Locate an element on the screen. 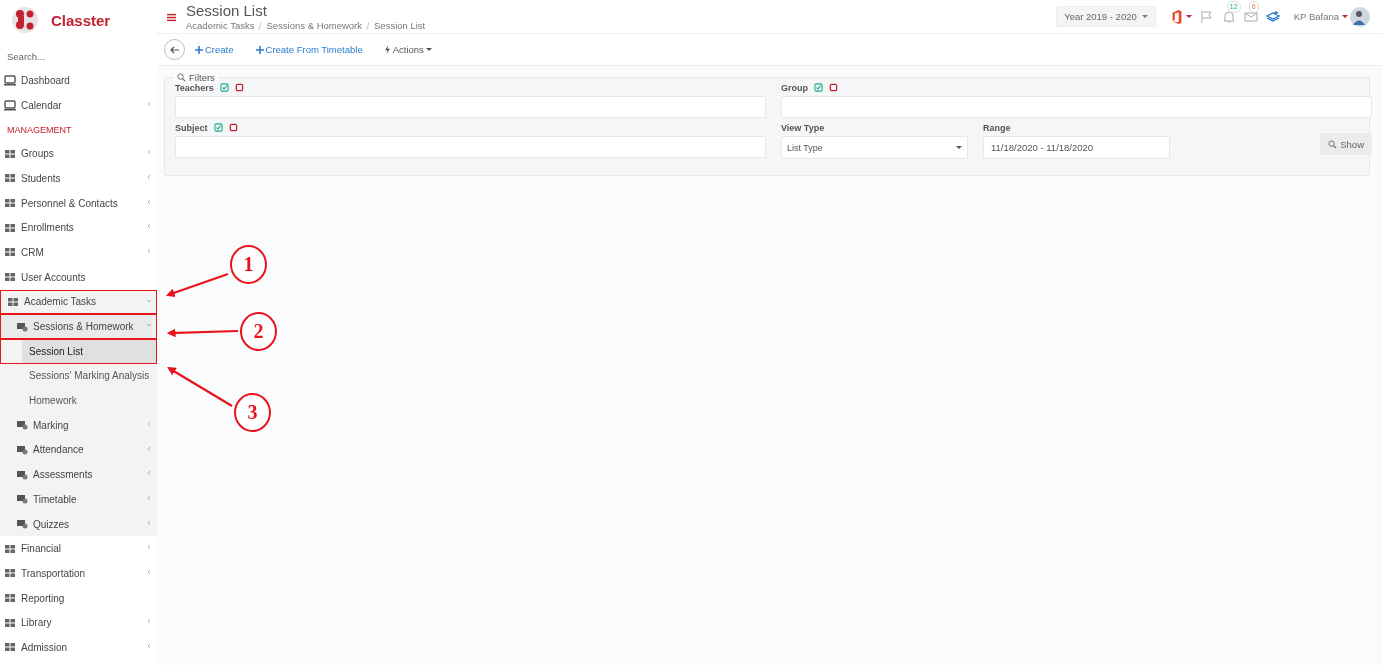  callout-number: 1 is located at coordinates (248, 264).